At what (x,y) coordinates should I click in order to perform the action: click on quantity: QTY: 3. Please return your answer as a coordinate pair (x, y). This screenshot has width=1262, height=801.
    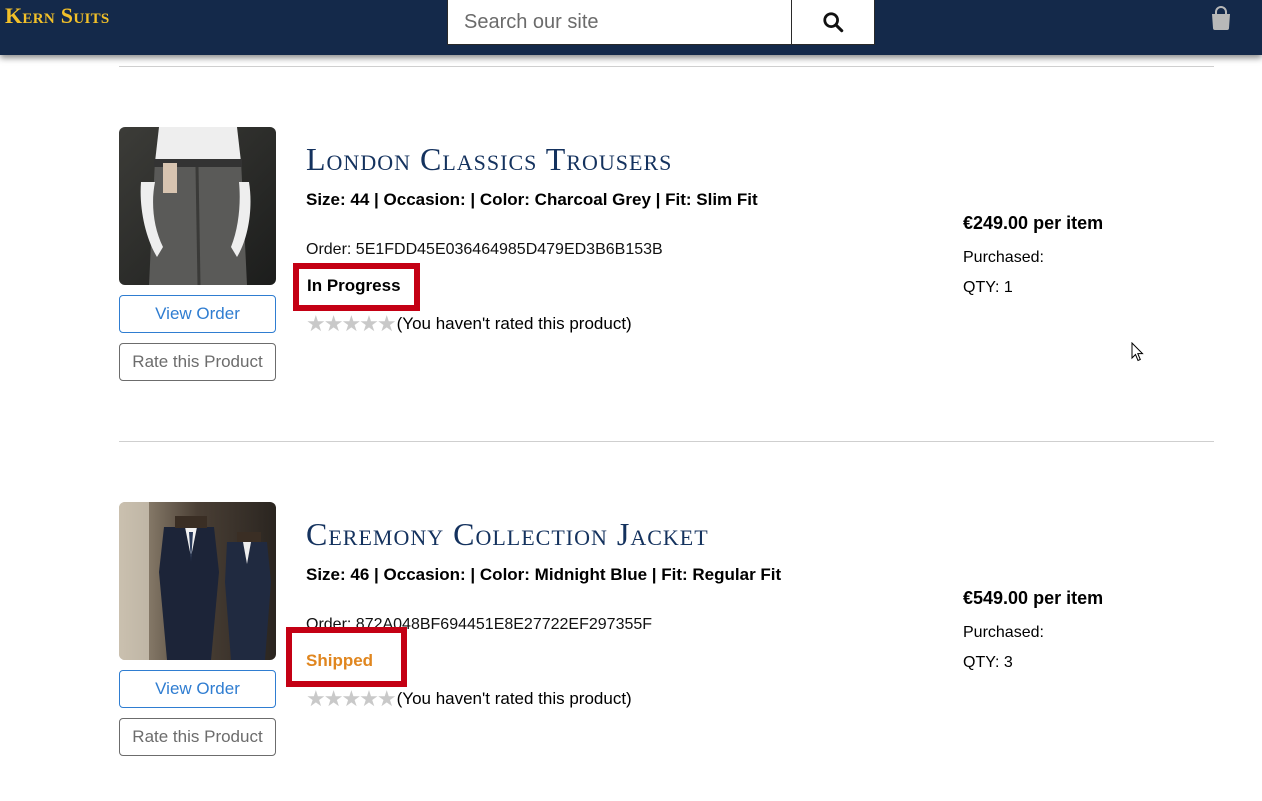
    Looking at the image, I should click on (988, 662).